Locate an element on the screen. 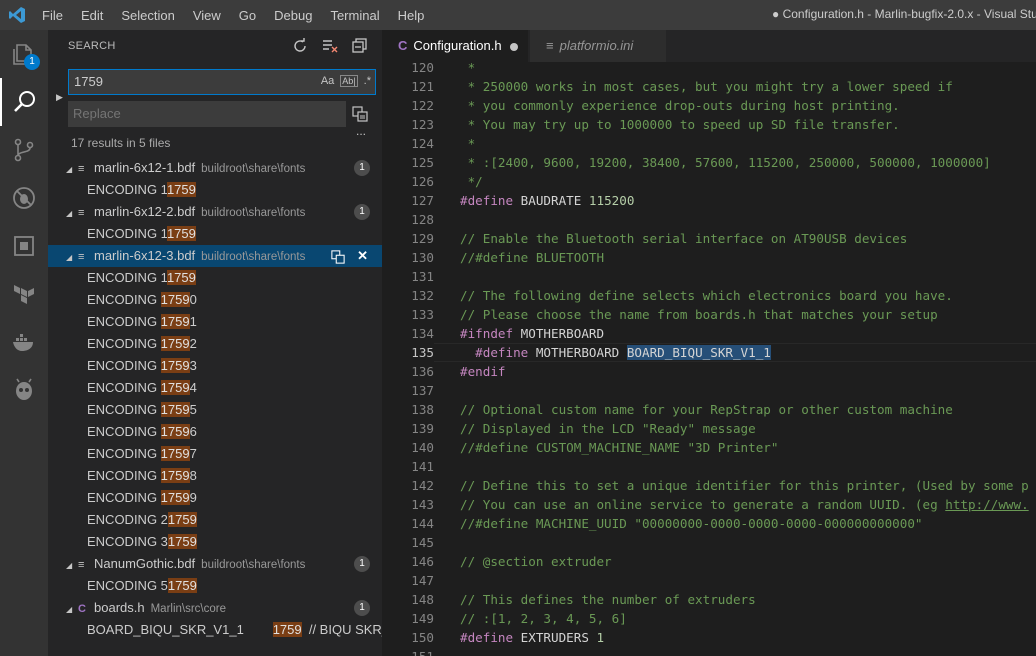 The height and width of the screenshot is (656, 1036). result-file-name: marlin-6x12-1.bdf is located at coordinates (145, 167).